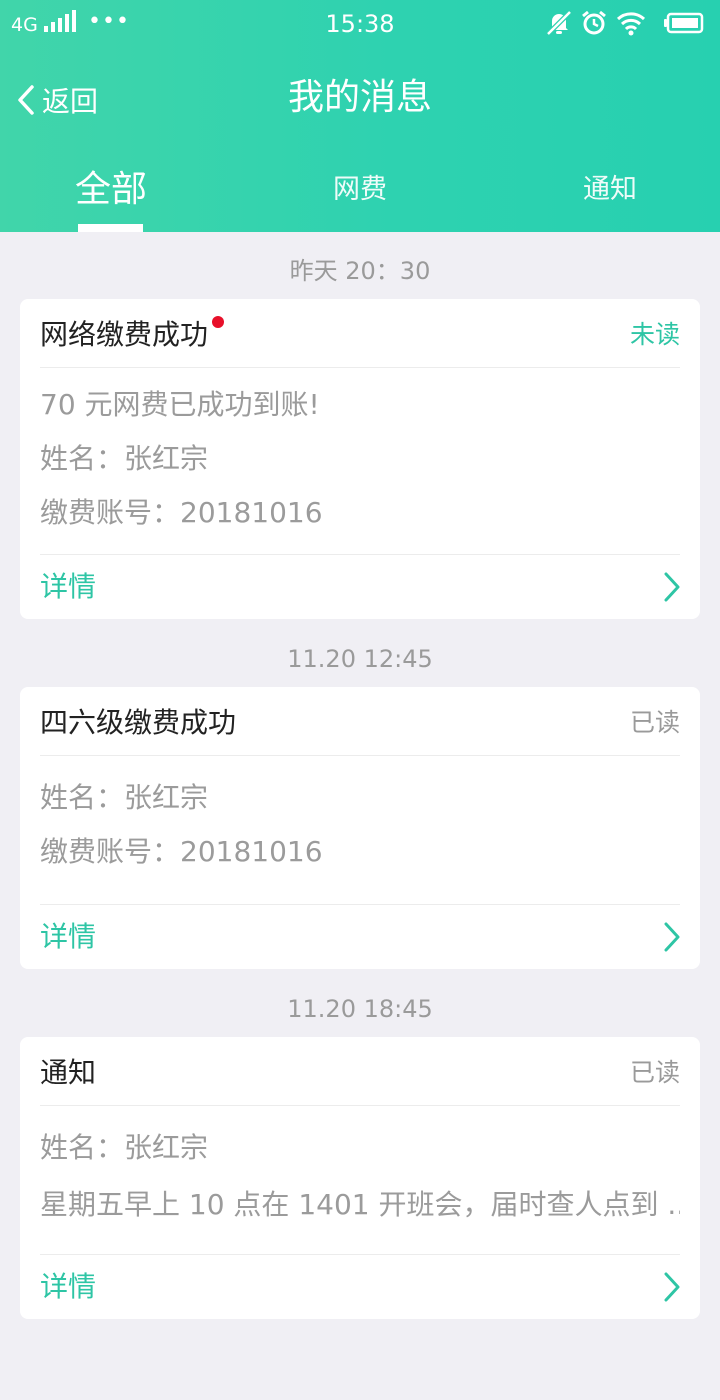 Image resolution: width=720 pixels, height=1400 pixels. Describe the element at coordinates (654, 334) in the screenshot. I see `message-status: 未读` at that location.